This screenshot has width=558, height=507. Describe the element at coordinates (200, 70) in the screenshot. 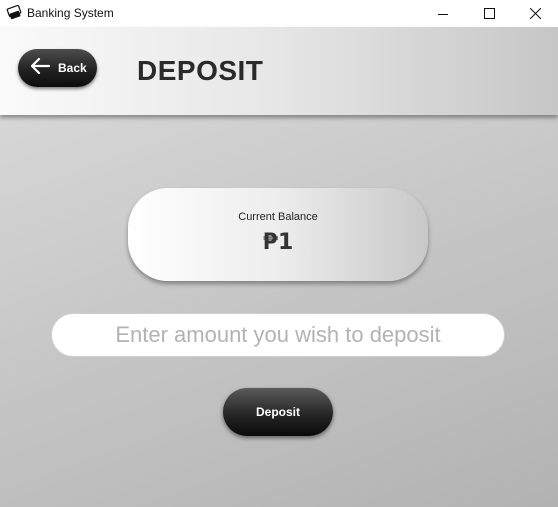

I see `page-title: DEPOSIT` at that location.